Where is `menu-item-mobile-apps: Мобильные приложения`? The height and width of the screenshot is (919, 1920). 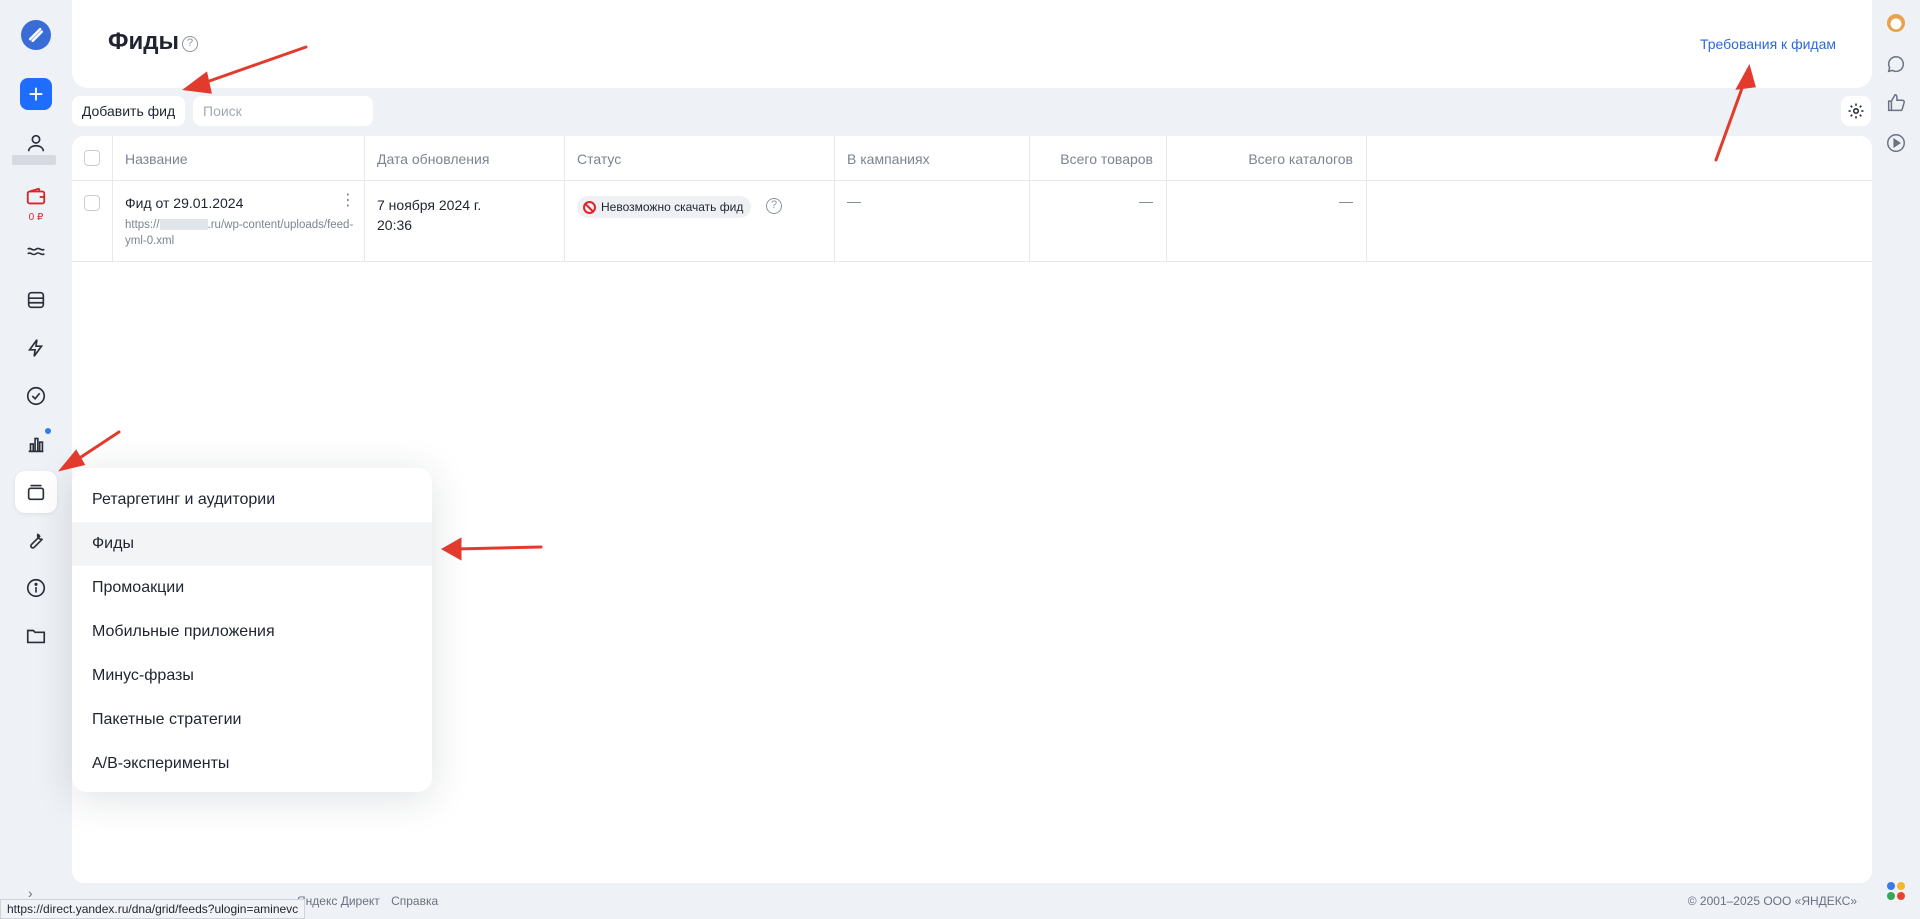
menu-item-mobile-apps: Мобильные приложения is located at coordinates (252, 632).